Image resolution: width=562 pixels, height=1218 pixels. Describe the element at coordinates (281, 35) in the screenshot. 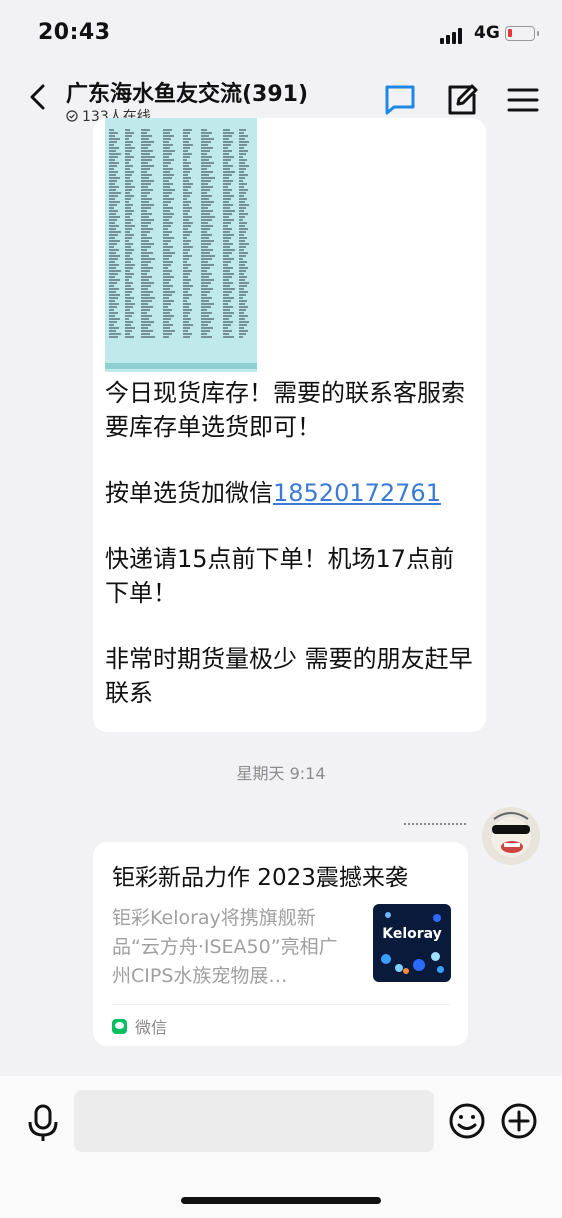

I see `status-bar: 20:43 4G` at that location.